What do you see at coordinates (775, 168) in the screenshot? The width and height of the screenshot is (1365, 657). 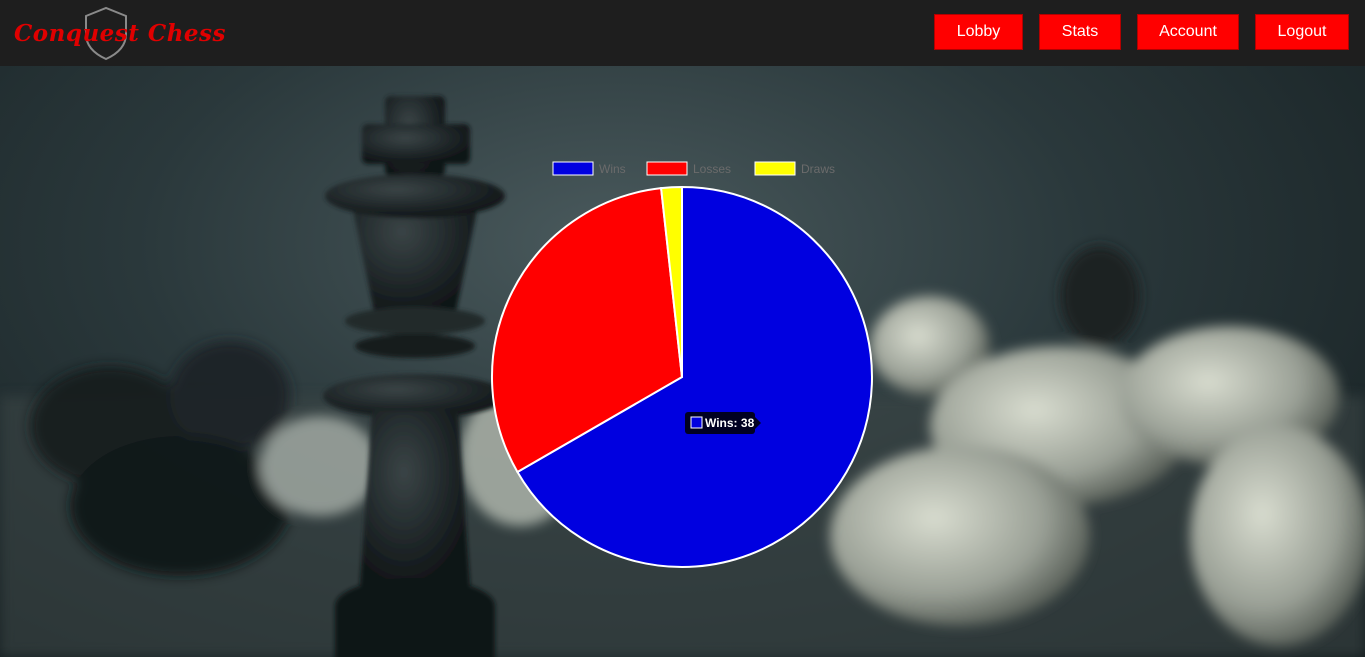 I see `legend-swatch-draws` at bounding box center [775, 168].